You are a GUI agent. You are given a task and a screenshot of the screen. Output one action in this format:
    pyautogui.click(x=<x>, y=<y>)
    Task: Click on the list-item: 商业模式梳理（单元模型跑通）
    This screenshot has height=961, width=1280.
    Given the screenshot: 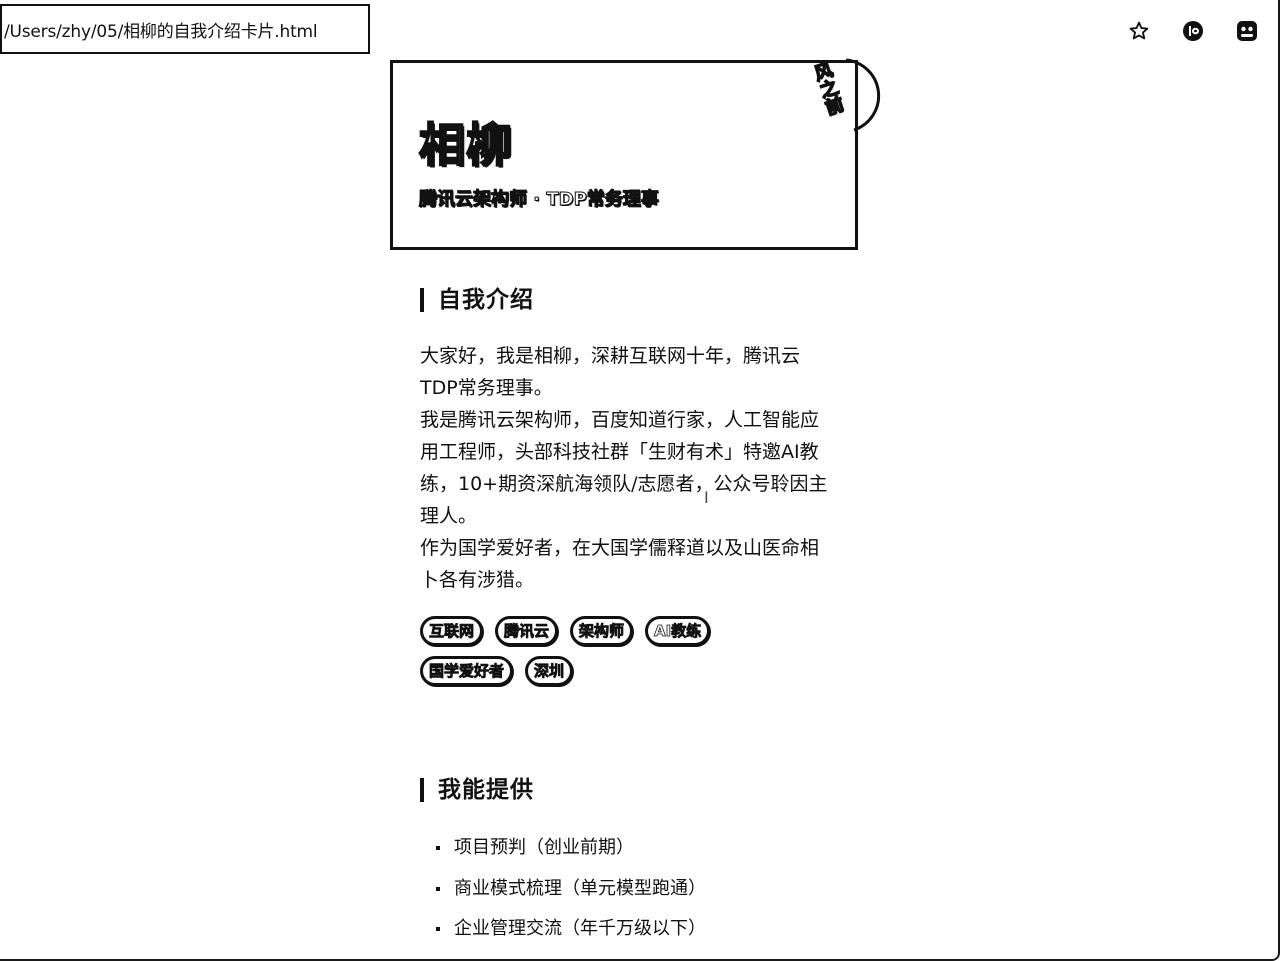 What is the action you would take?
    pyautogui.click(x=571, y=889)
    